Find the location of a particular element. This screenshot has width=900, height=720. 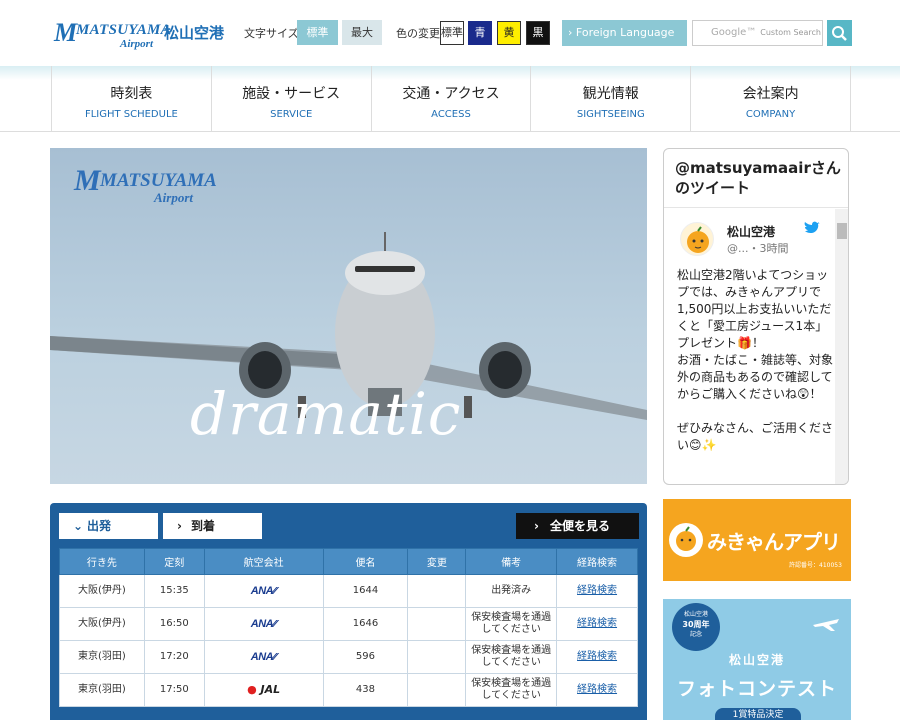

search-button is located at coordinates (839, 33).